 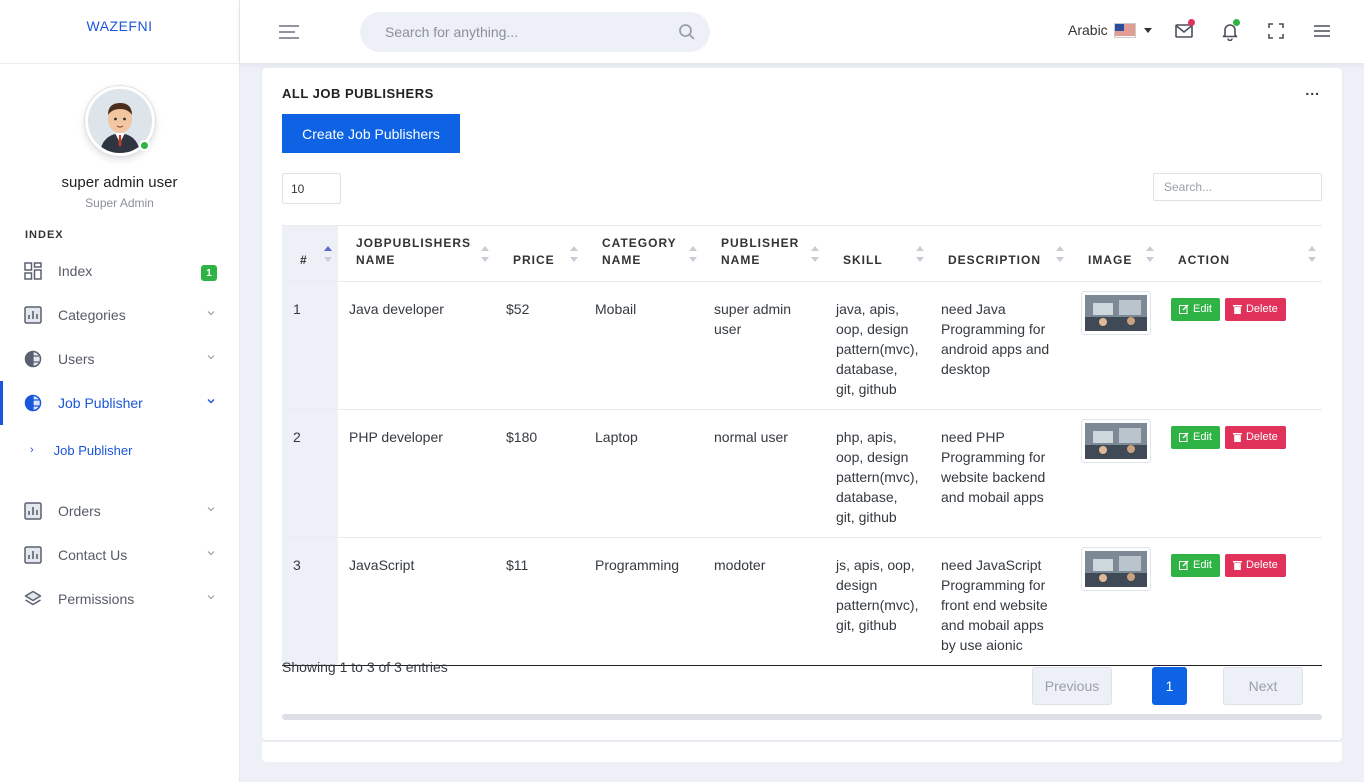 I want to click on search-input, so click(x=525, y=32).